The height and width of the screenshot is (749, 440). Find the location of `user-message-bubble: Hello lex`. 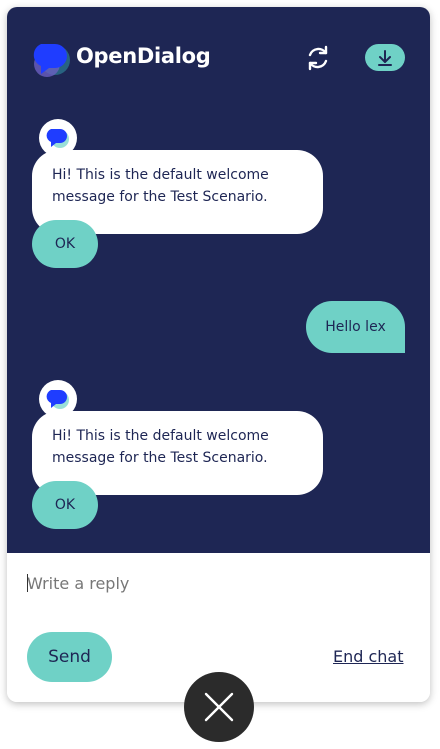

user-message-bubble: Hello lex is located at coordinates (355, 327).